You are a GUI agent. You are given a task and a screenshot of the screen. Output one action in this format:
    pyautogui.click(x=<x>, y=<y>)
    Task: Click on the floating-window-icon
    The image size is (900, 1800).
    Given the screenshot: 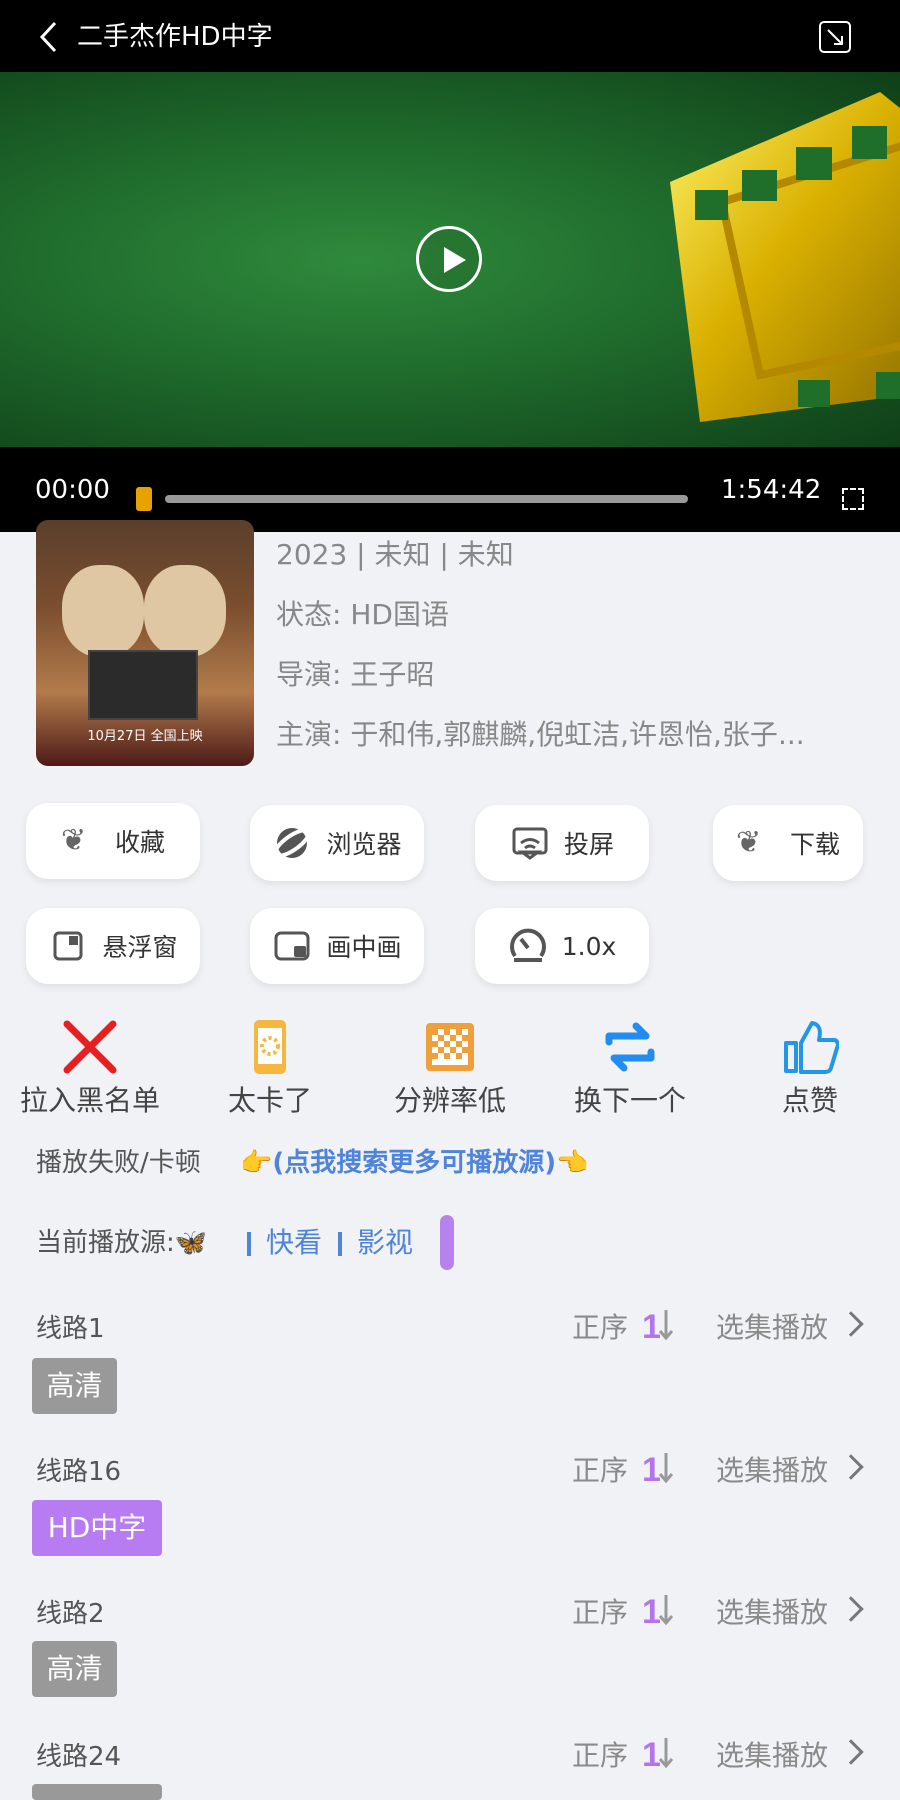 What is the action you would take?
    pyautogui.click(x=68, y=946)
    